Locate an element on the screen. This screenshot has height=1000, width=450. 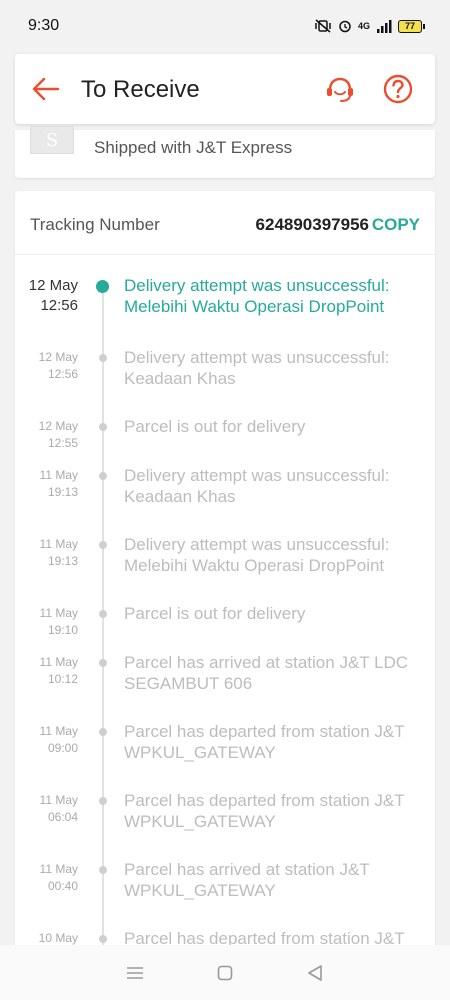
page-title: To Receive is located at coordinates (140, 89).